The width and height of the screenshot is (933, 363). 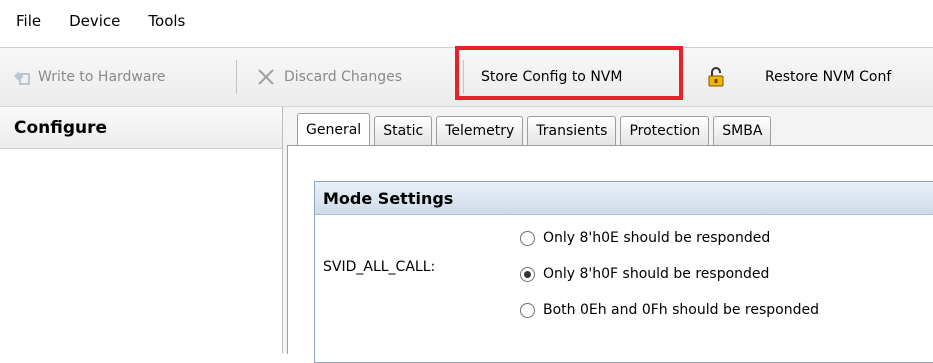 I want to click on tab-smba: SMBA, so click(x=742, y=130).